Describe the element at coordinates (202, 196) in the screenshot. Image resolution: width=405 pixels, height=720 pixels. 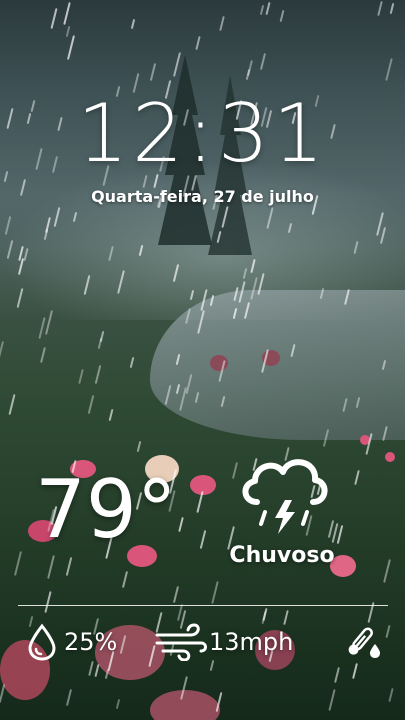
I see `clock-date: Quarta-feira, 27 de julho` at that location.